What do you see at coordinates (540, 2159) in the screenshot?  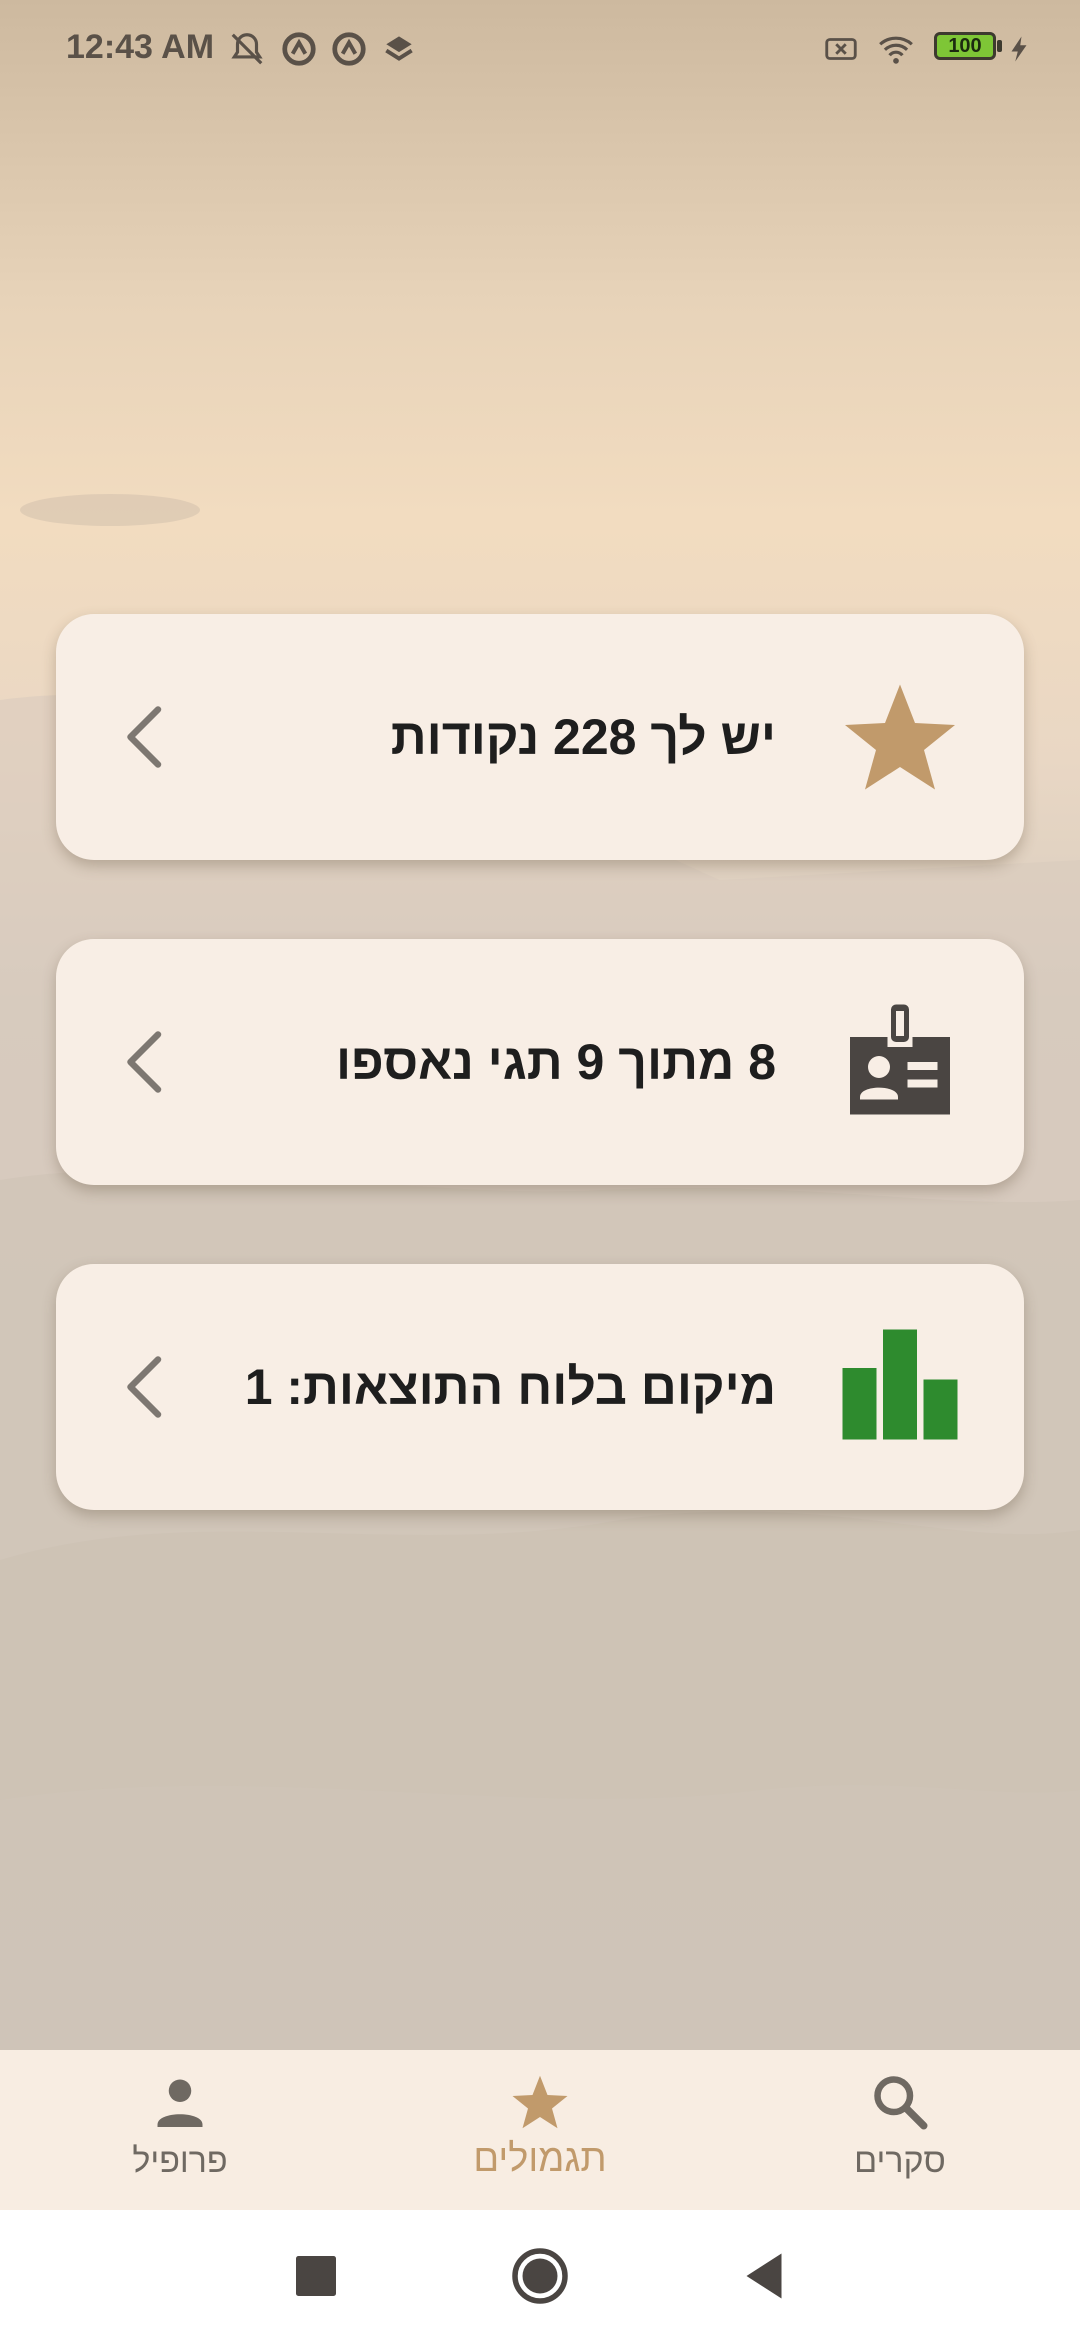 I see `nav-label-rewards: תגמולים` at bounding box center [540, 2159].